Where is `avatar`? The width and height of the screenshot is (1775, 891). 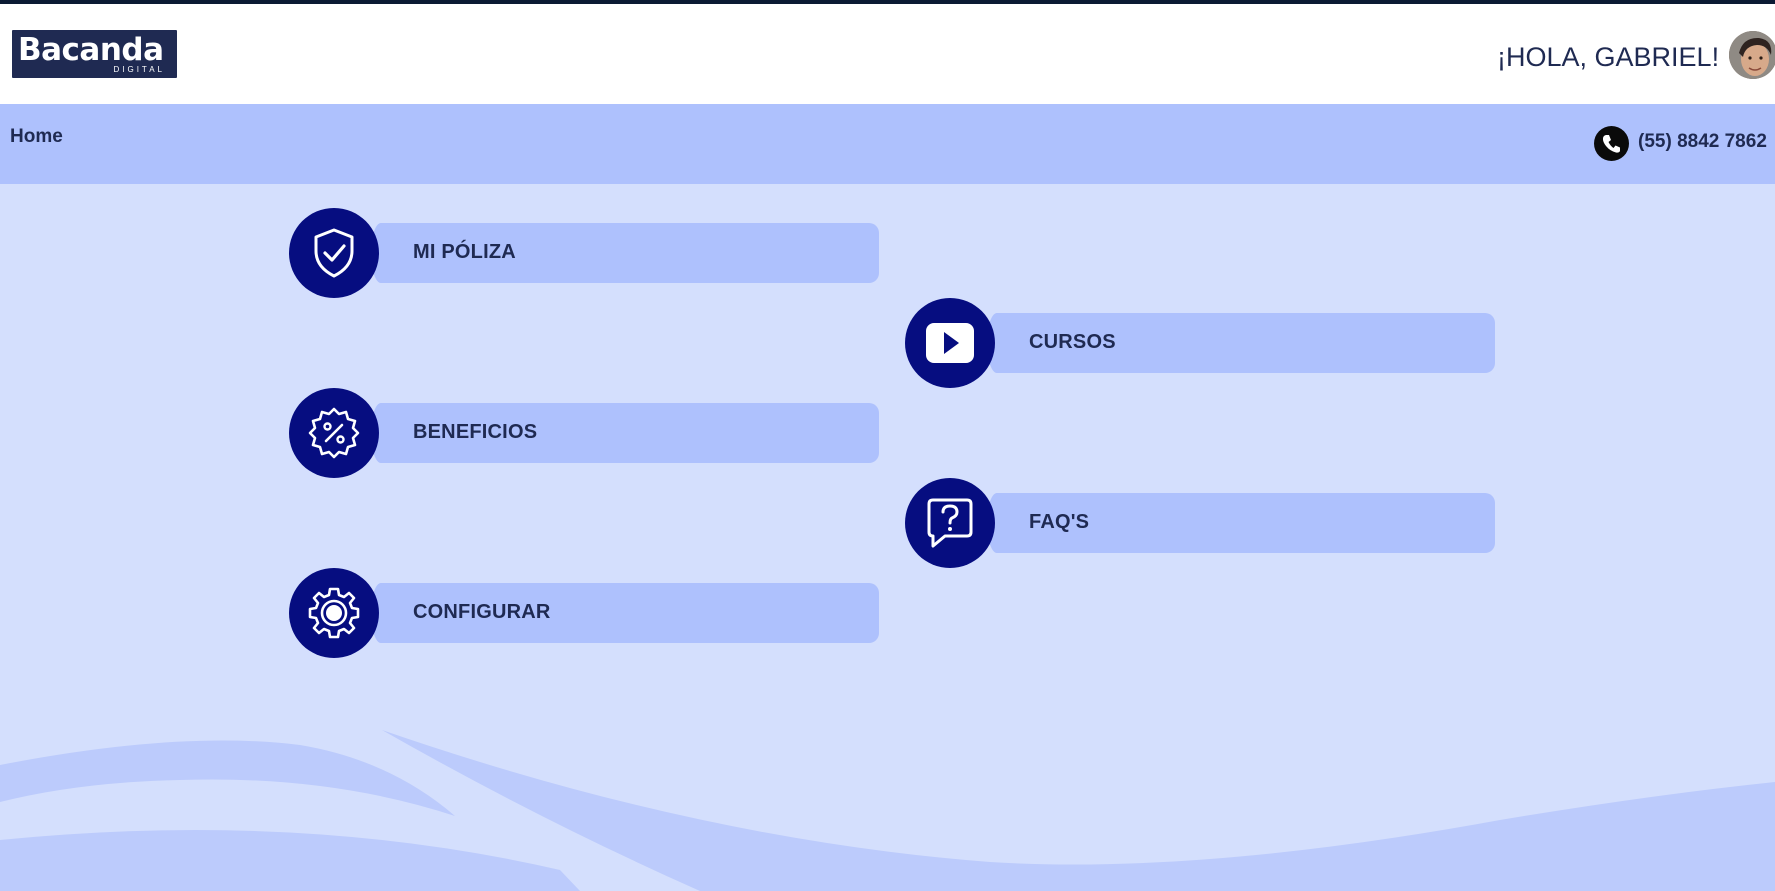 avatar is located at coordinates (1752, 55).